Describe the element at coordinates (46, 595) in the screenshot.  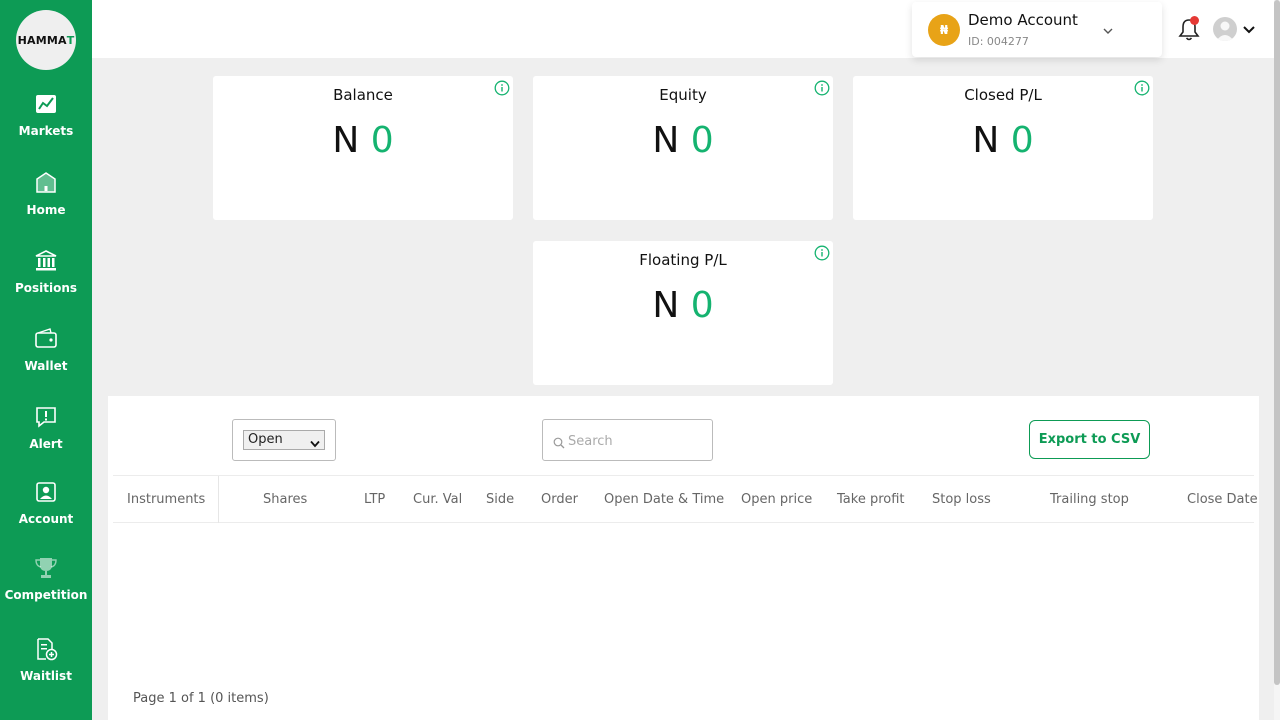
I see `sidebar-item-label: Competition` at that location.